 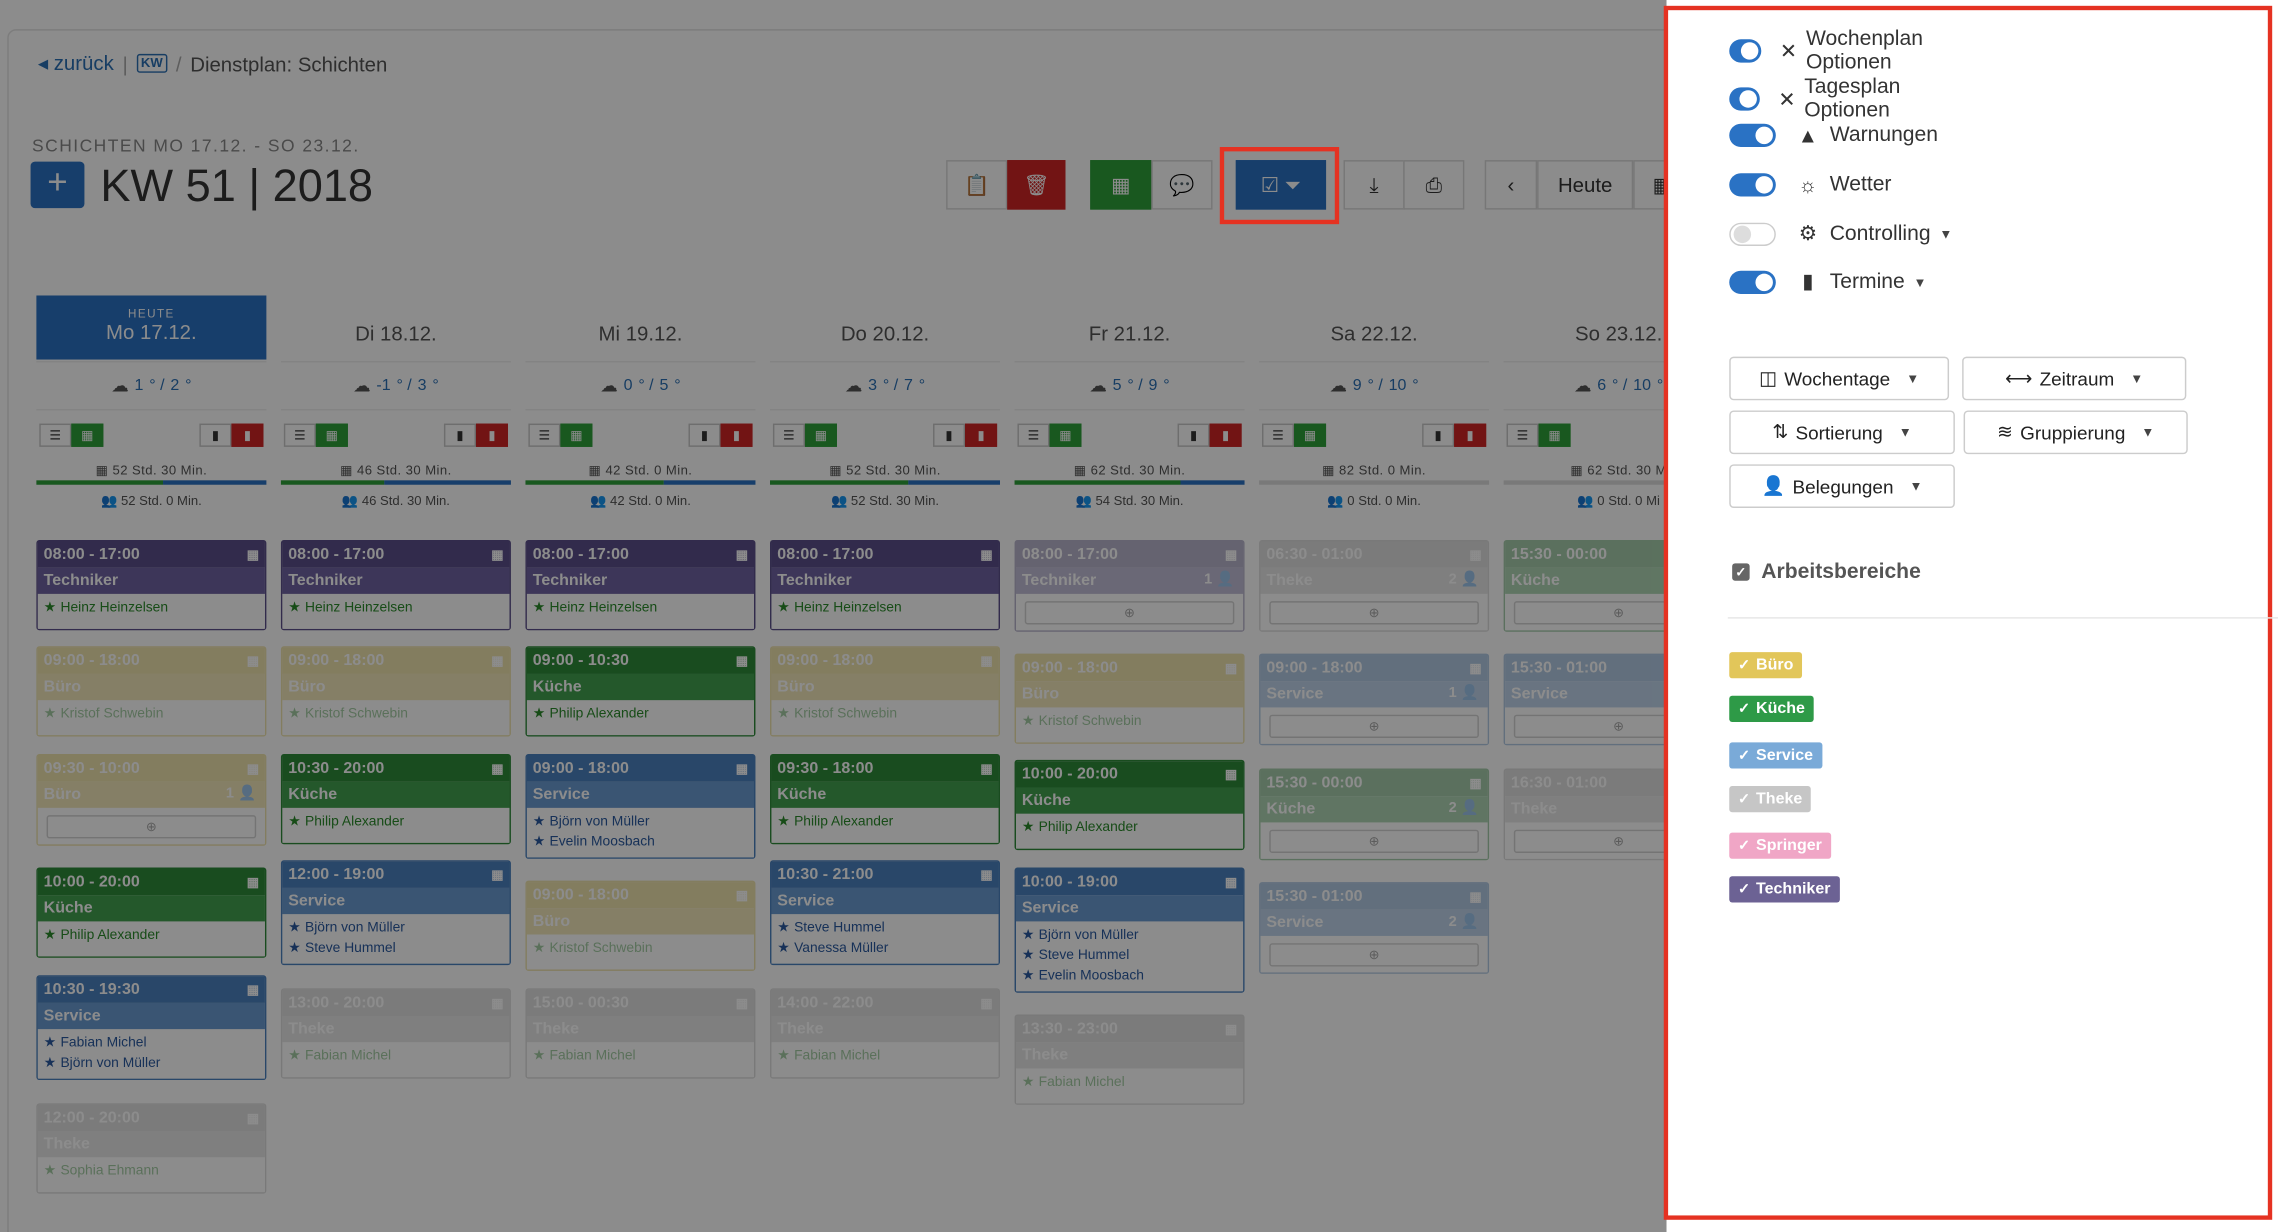 I want to click on wochentage-dropdown-button: ◫ Wochentage ▼, so click(x=1839, y=378).